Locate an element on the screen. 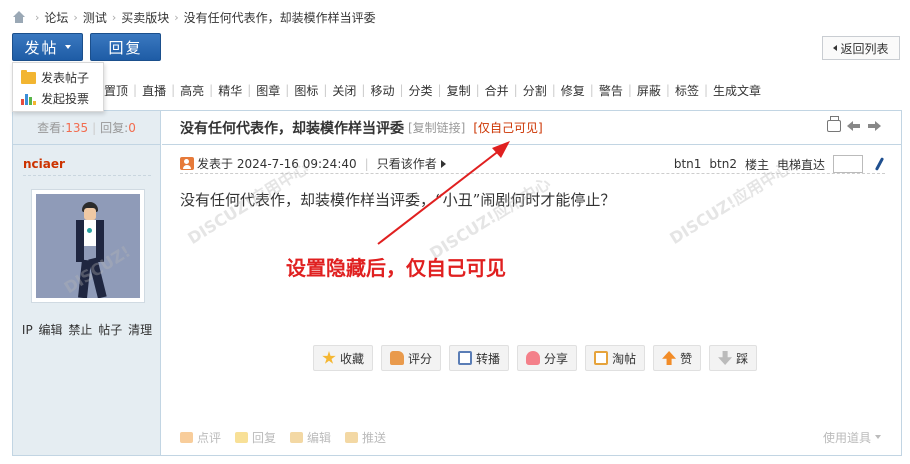 The width and height of the screenshot is (910, 464). rate-button: 评分 is located at coordinates (411, 358).